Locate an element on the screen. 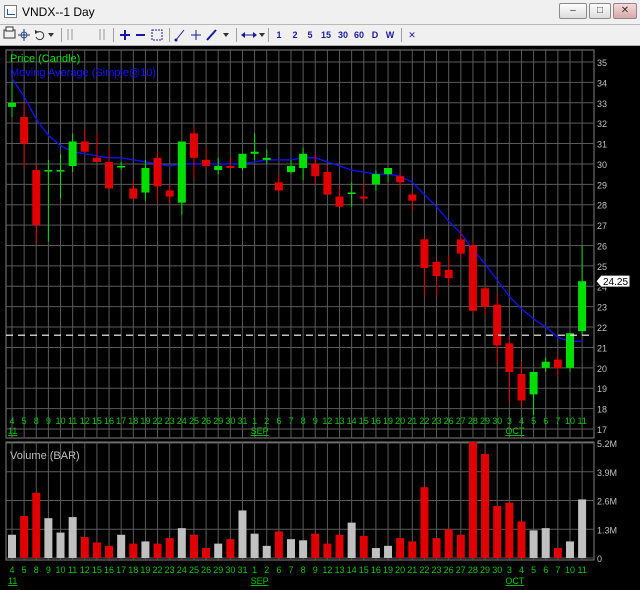  date-tick-label: 27 is located at coordinates (461, 421).